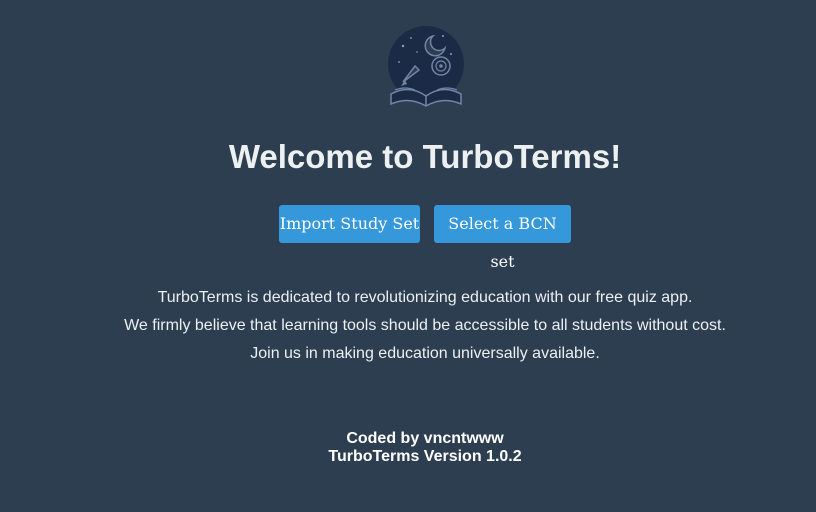 The height and width of the screenshot is (512, 816). Describe the element at coordinates (425, 456) in the screenshot. I see `footer-version: TurboTerms Version 1.0.2` at that location.